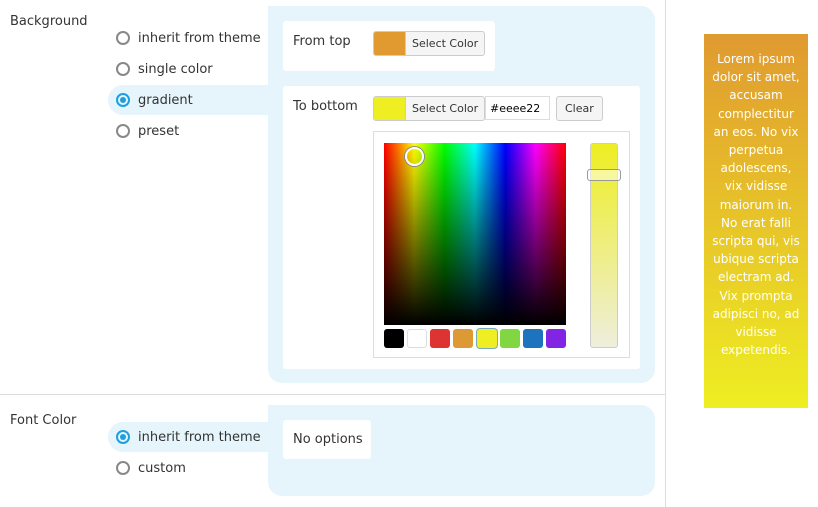 This screenshot has width=818, height=507. Describe the element at coordinates (604, 175) in the screenshot. I see `slider-handle` at that location.